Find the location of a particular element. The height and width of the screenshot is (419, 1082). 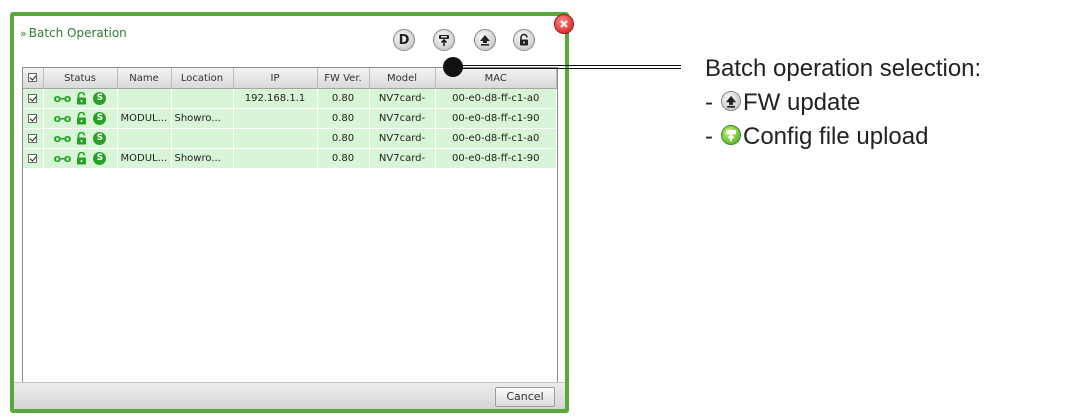

annotation-item-fw-update: - FW update is located at coordinates (843, 103).